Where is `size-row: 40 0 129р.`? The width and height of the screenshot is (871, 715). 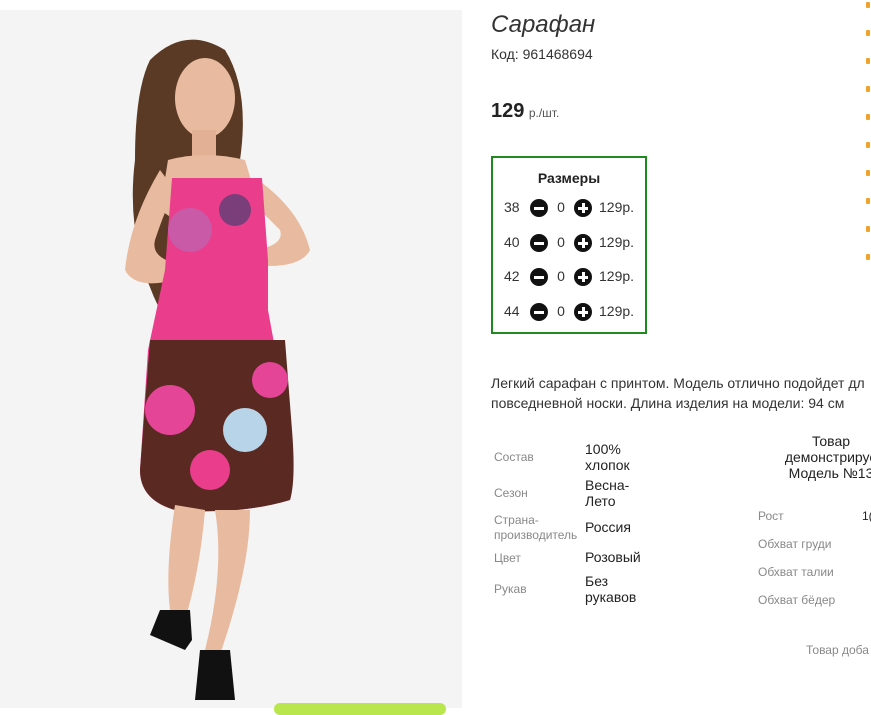 size-row: 40 0 129р. is located at coordinates (569, 243).